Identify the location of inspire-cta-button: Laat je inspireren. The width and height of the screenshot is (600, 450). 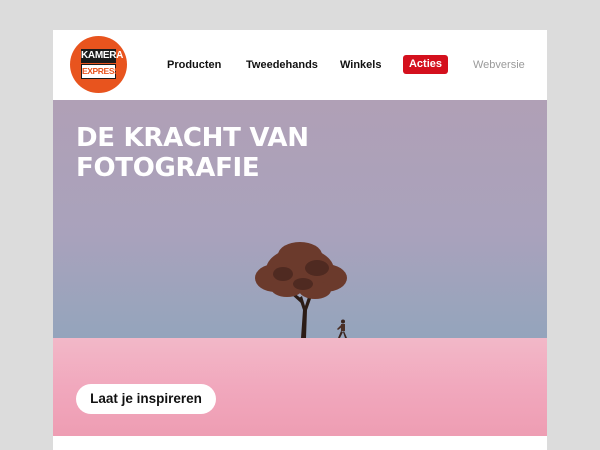
(146, 399).